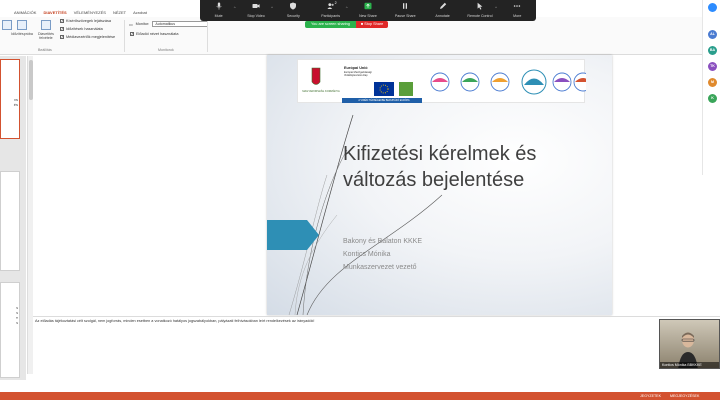  Describe the element at coordinates (131, 24) in the screenshot. I see `monitor-icon: ▭` at that location.